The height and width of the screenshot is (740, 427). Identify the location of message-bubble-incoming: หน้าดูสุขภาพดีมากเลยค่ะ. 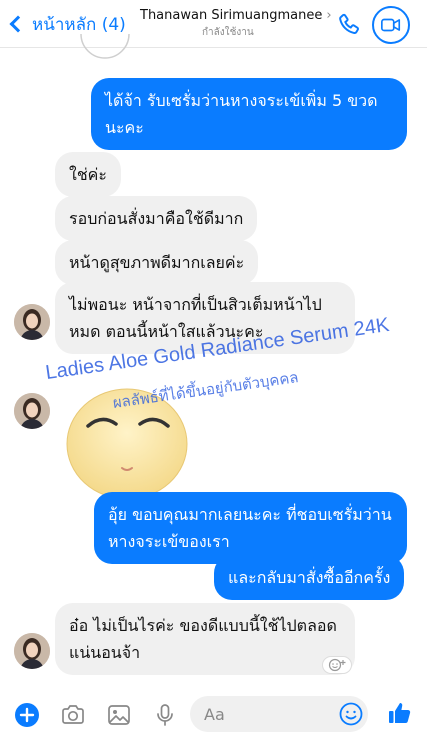
(157, 262).